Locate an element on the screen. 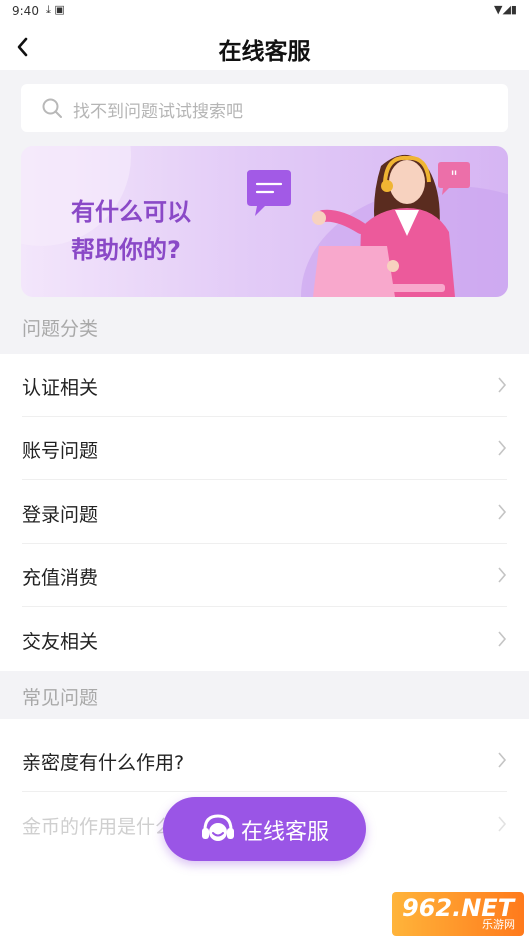 Image resolution: width=529 pixels, height=942 pixels. online-support-button: 在线客服 is located at coordinates (264, 829).